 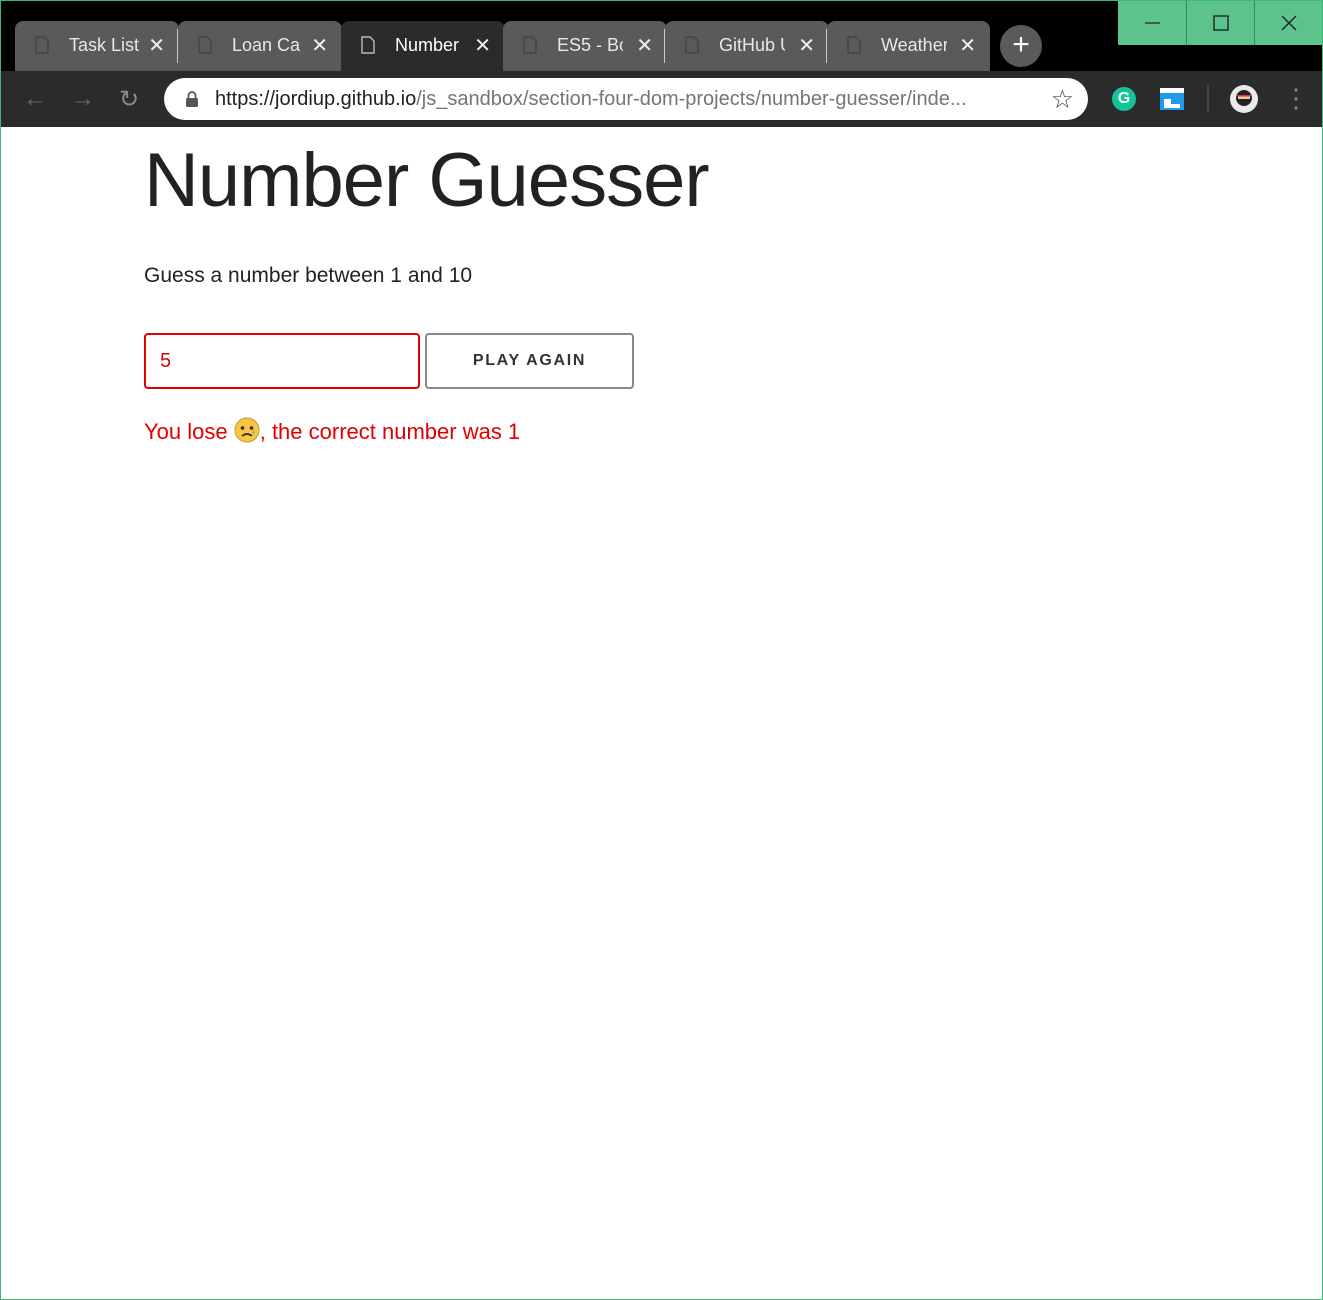 I want to click on bookmark-star-icon: ☆, so click(x=1062, y=99).